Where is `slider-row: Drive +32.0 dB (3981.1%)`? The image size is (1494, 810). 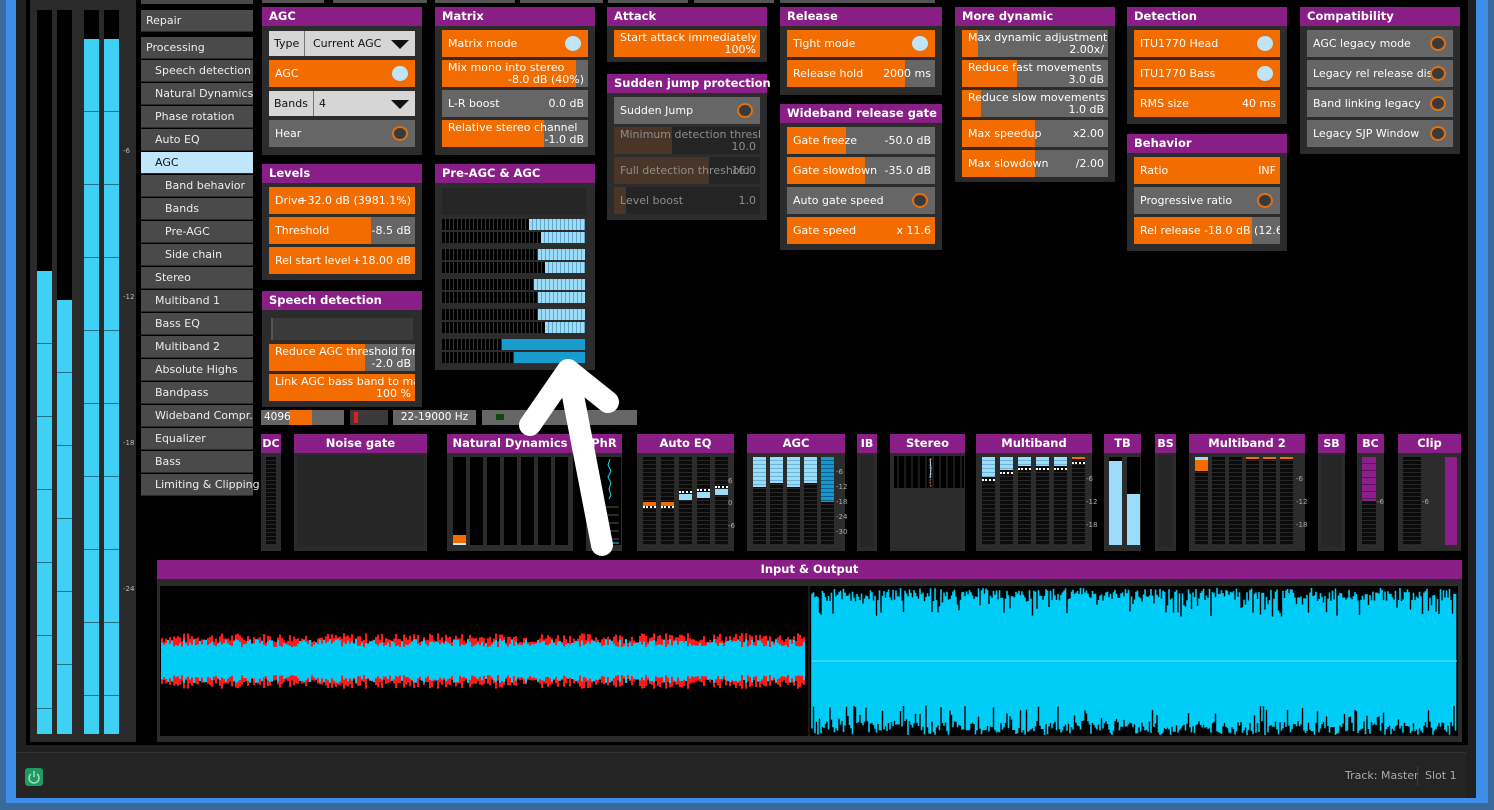
slider-row: Drive +32.0 dB (3981.1%) is located at coordinates (342, 200).